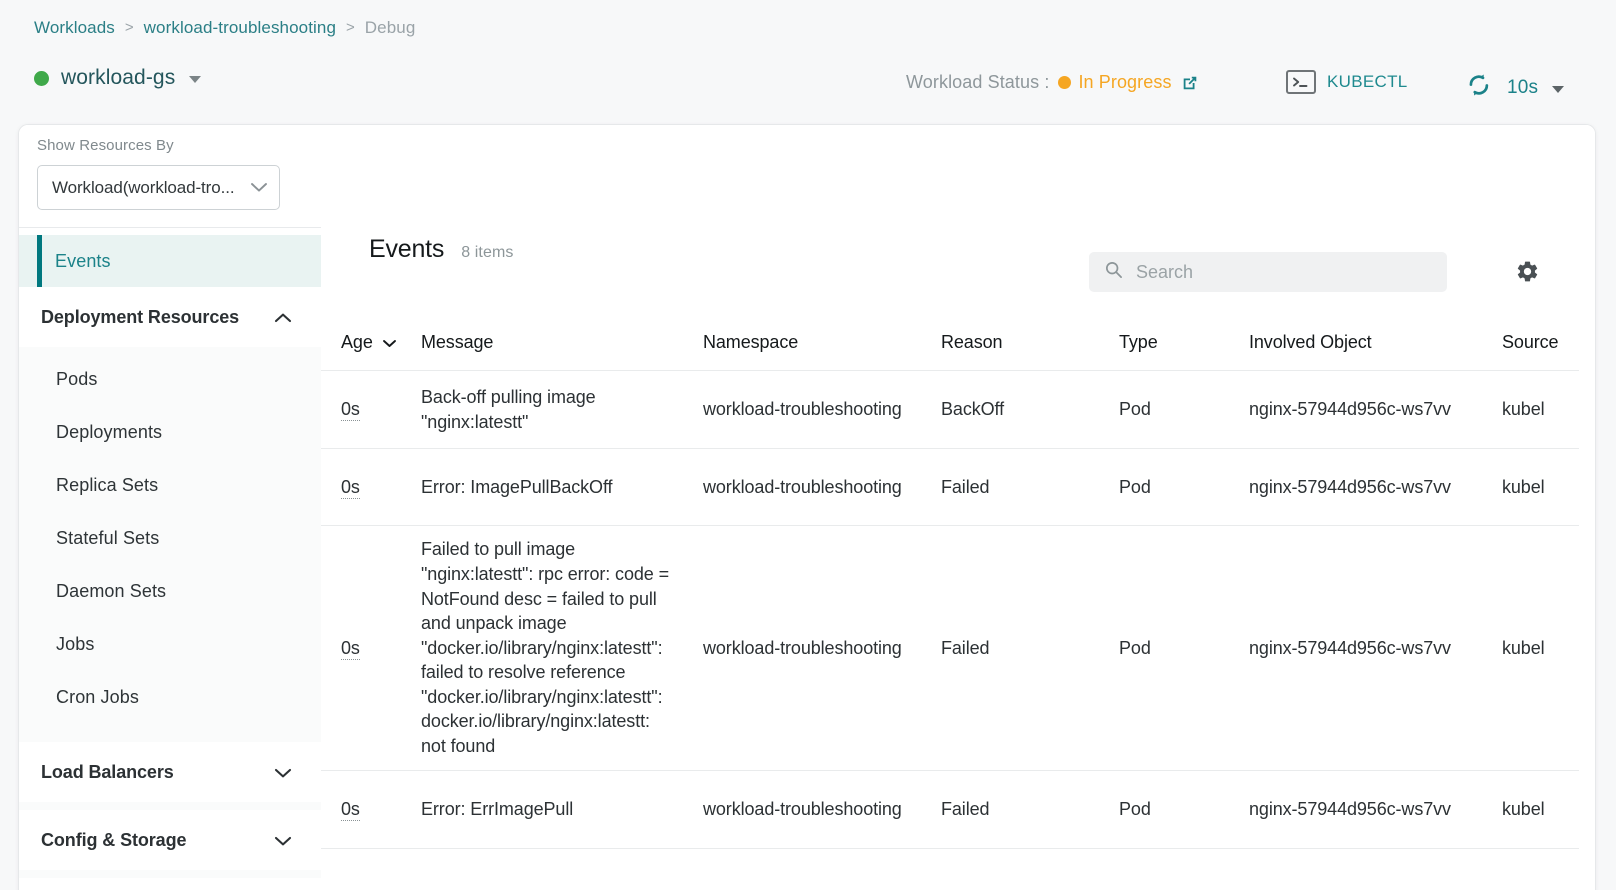  What do you see at coordinates (1184, 342) in the screenshot?
I see `column-header-type: Type` at bounding box center [1184, 342].